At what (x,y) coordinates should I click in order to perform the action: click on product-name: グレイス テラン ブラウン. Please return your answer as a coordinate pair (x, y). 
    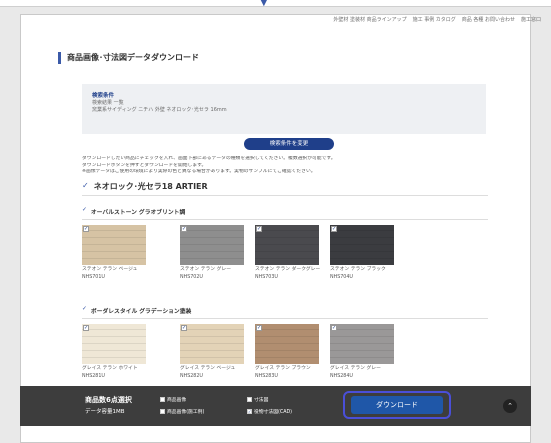
    Looking at the image, I should click on (283, 368).